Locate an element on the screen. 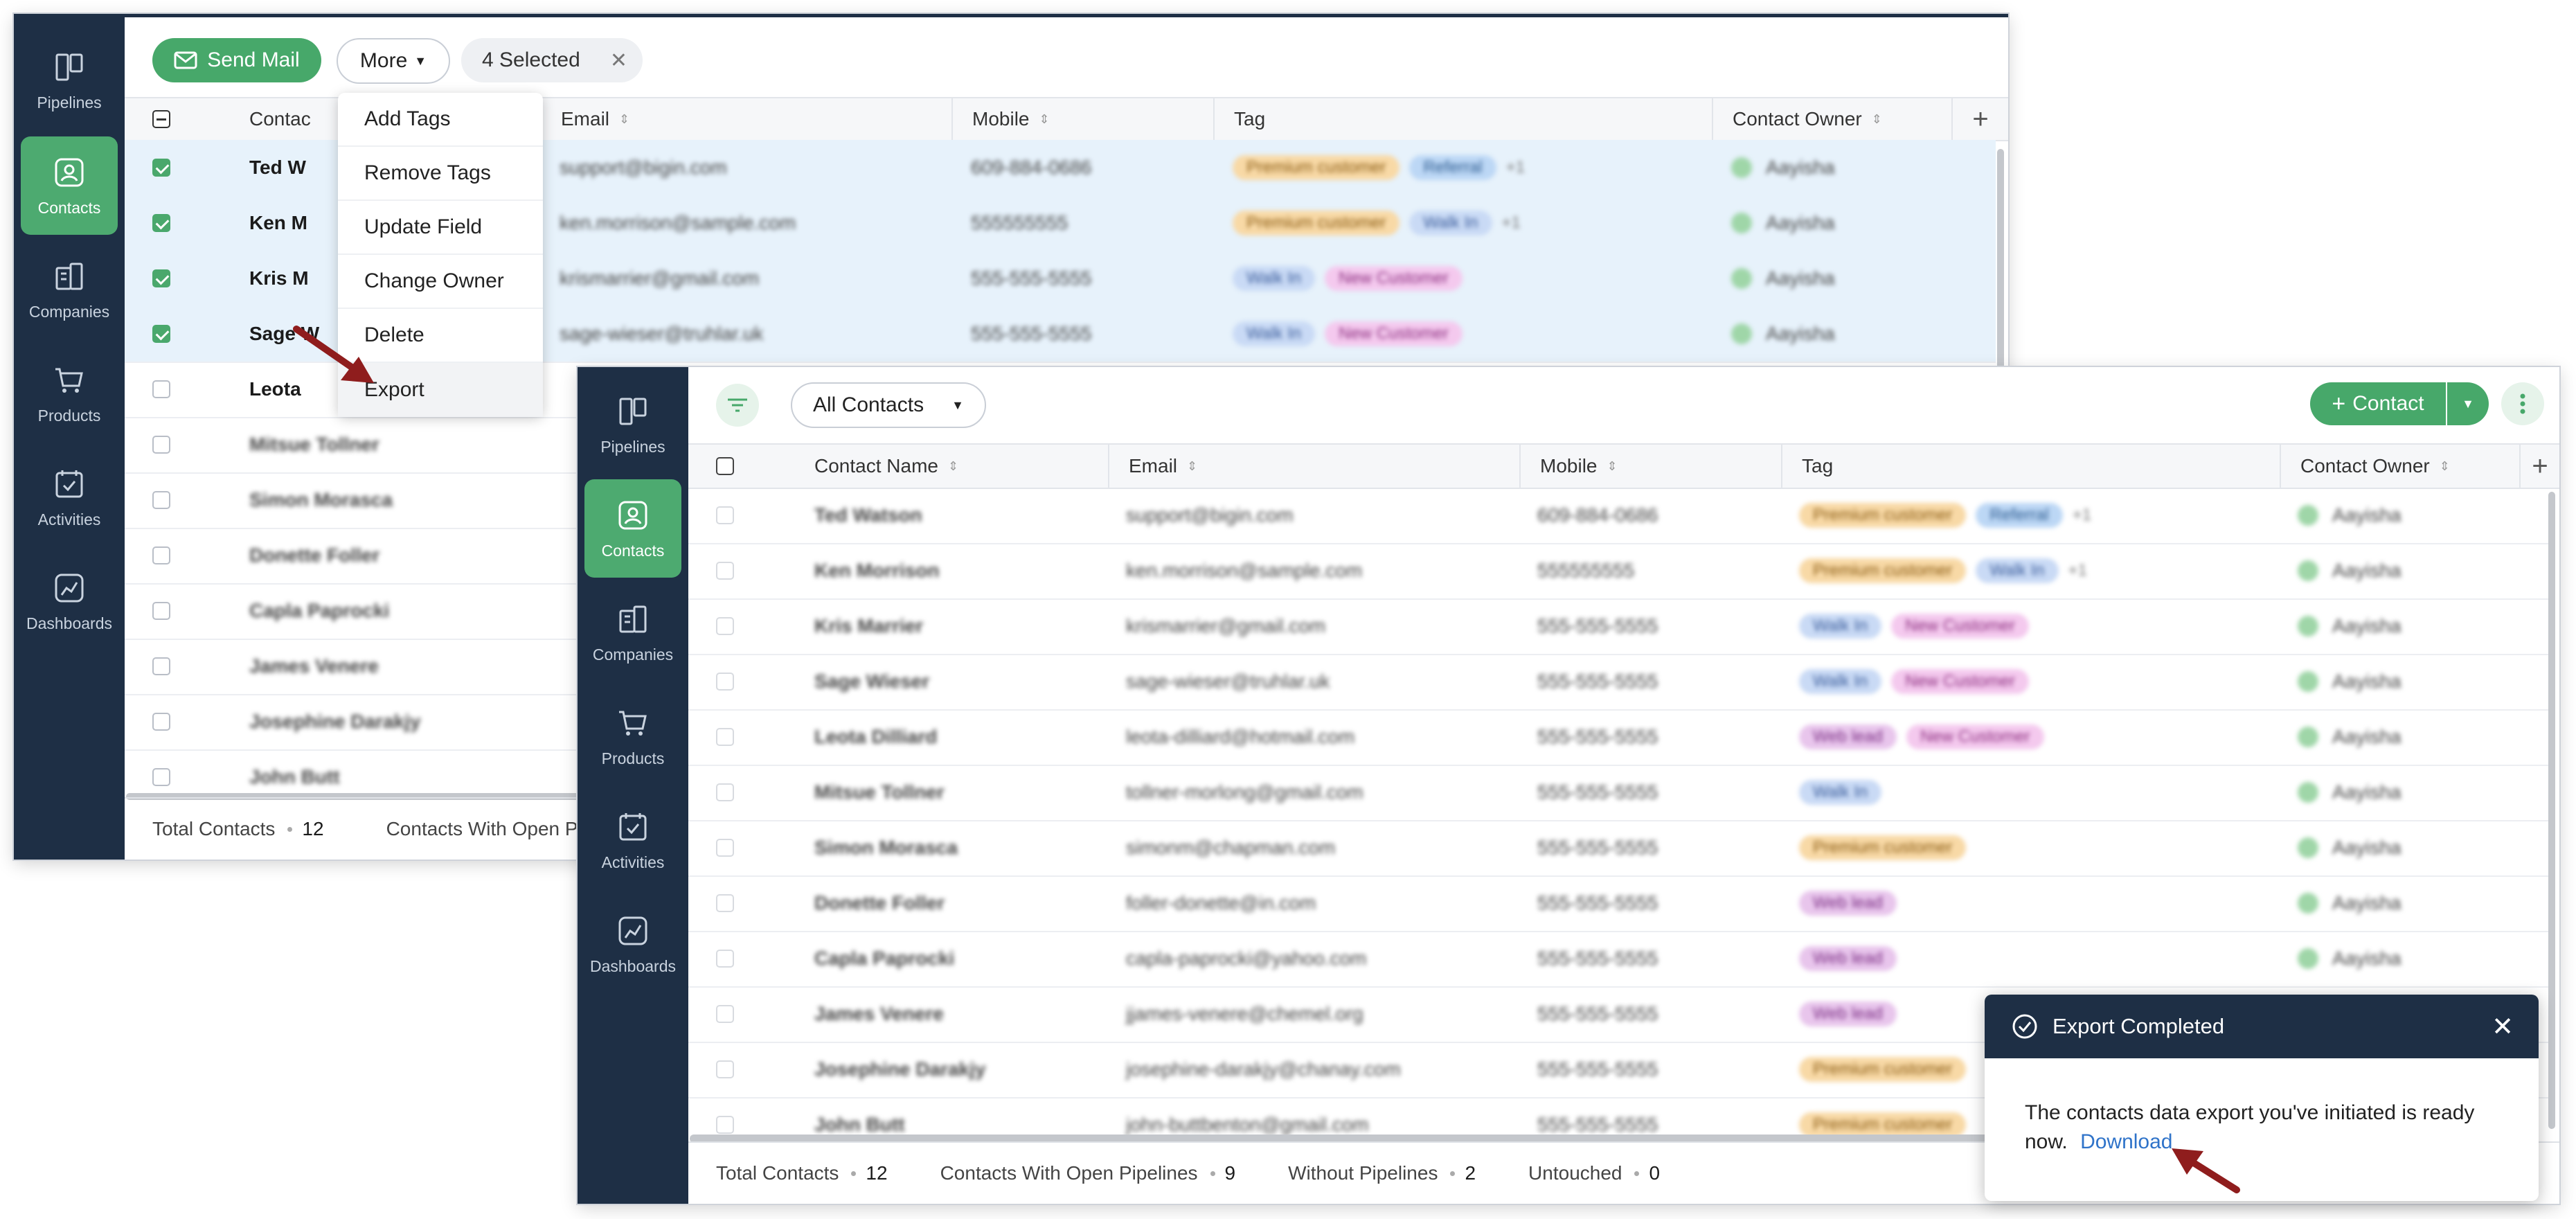 Image resolution: width=2576 pixels, height=1219 pixels. view-selector: All Contacts ▼ is located at coordinates (888, 405).